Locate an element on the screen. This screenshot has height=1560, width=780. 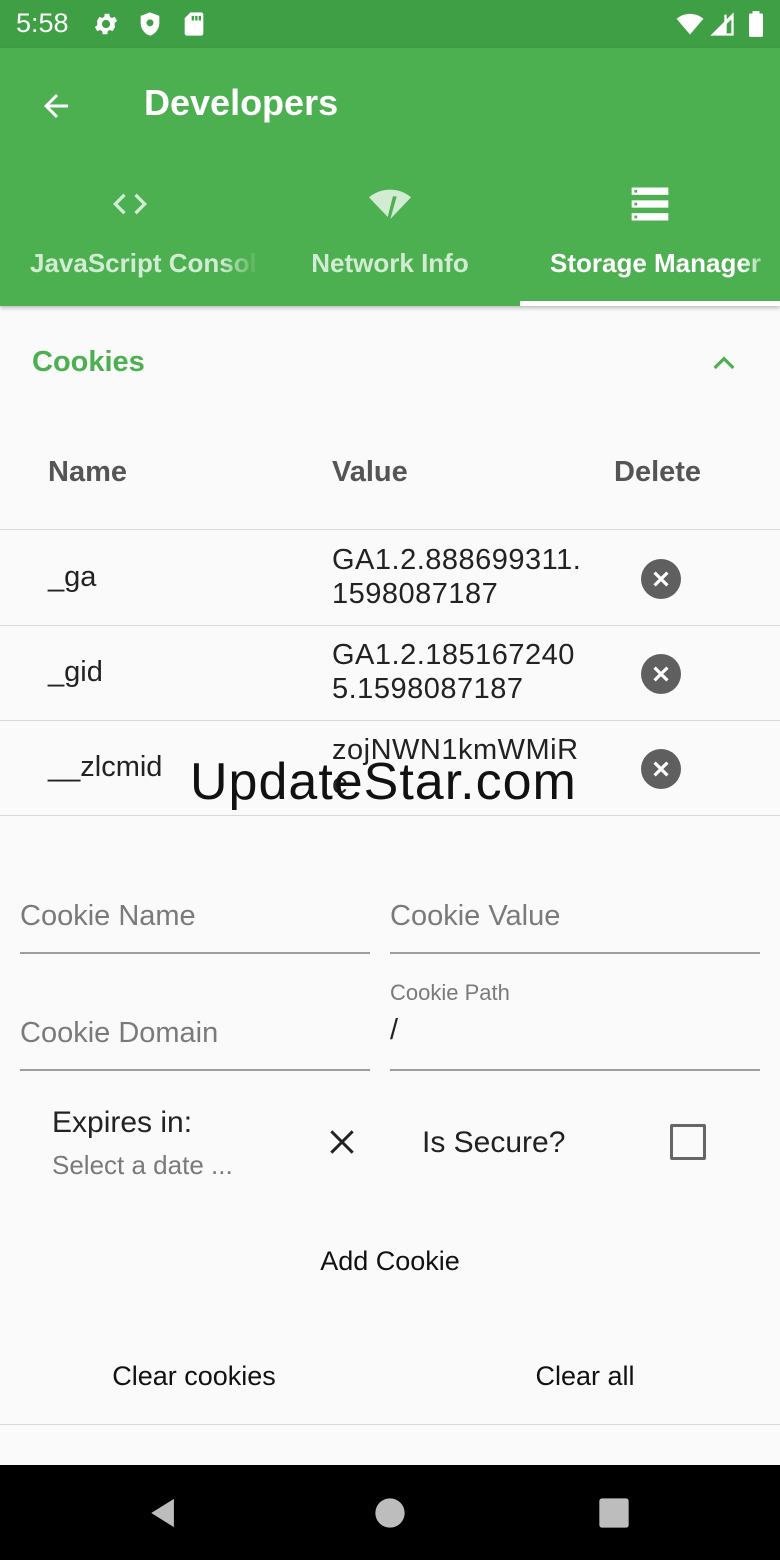
tab-javascript-console: JavaScript Console is located at coordinates (130, 237).